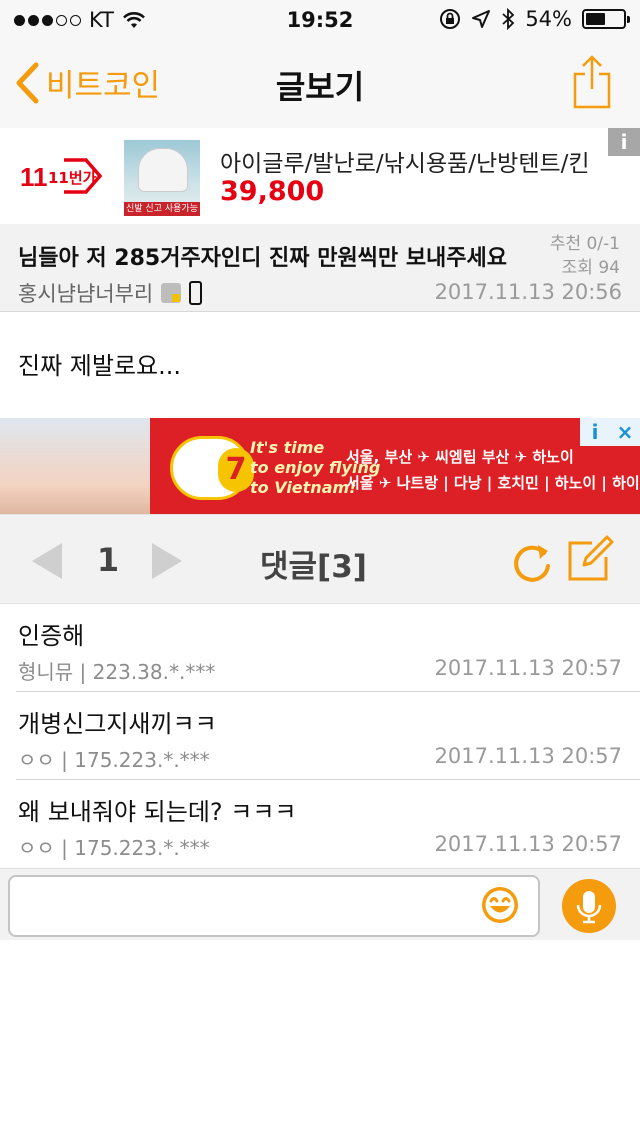 The height and width of the screenshot is (1136, 640). What do you see at coordinates (591, 558) in the screenshot?
I see `edit-icon` at bounding box center [591, 558].